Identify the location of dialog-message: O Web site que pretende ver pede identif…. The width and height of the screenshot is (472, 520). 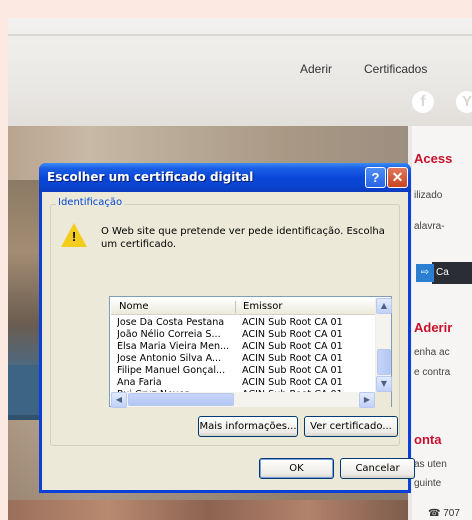
(243, 238).